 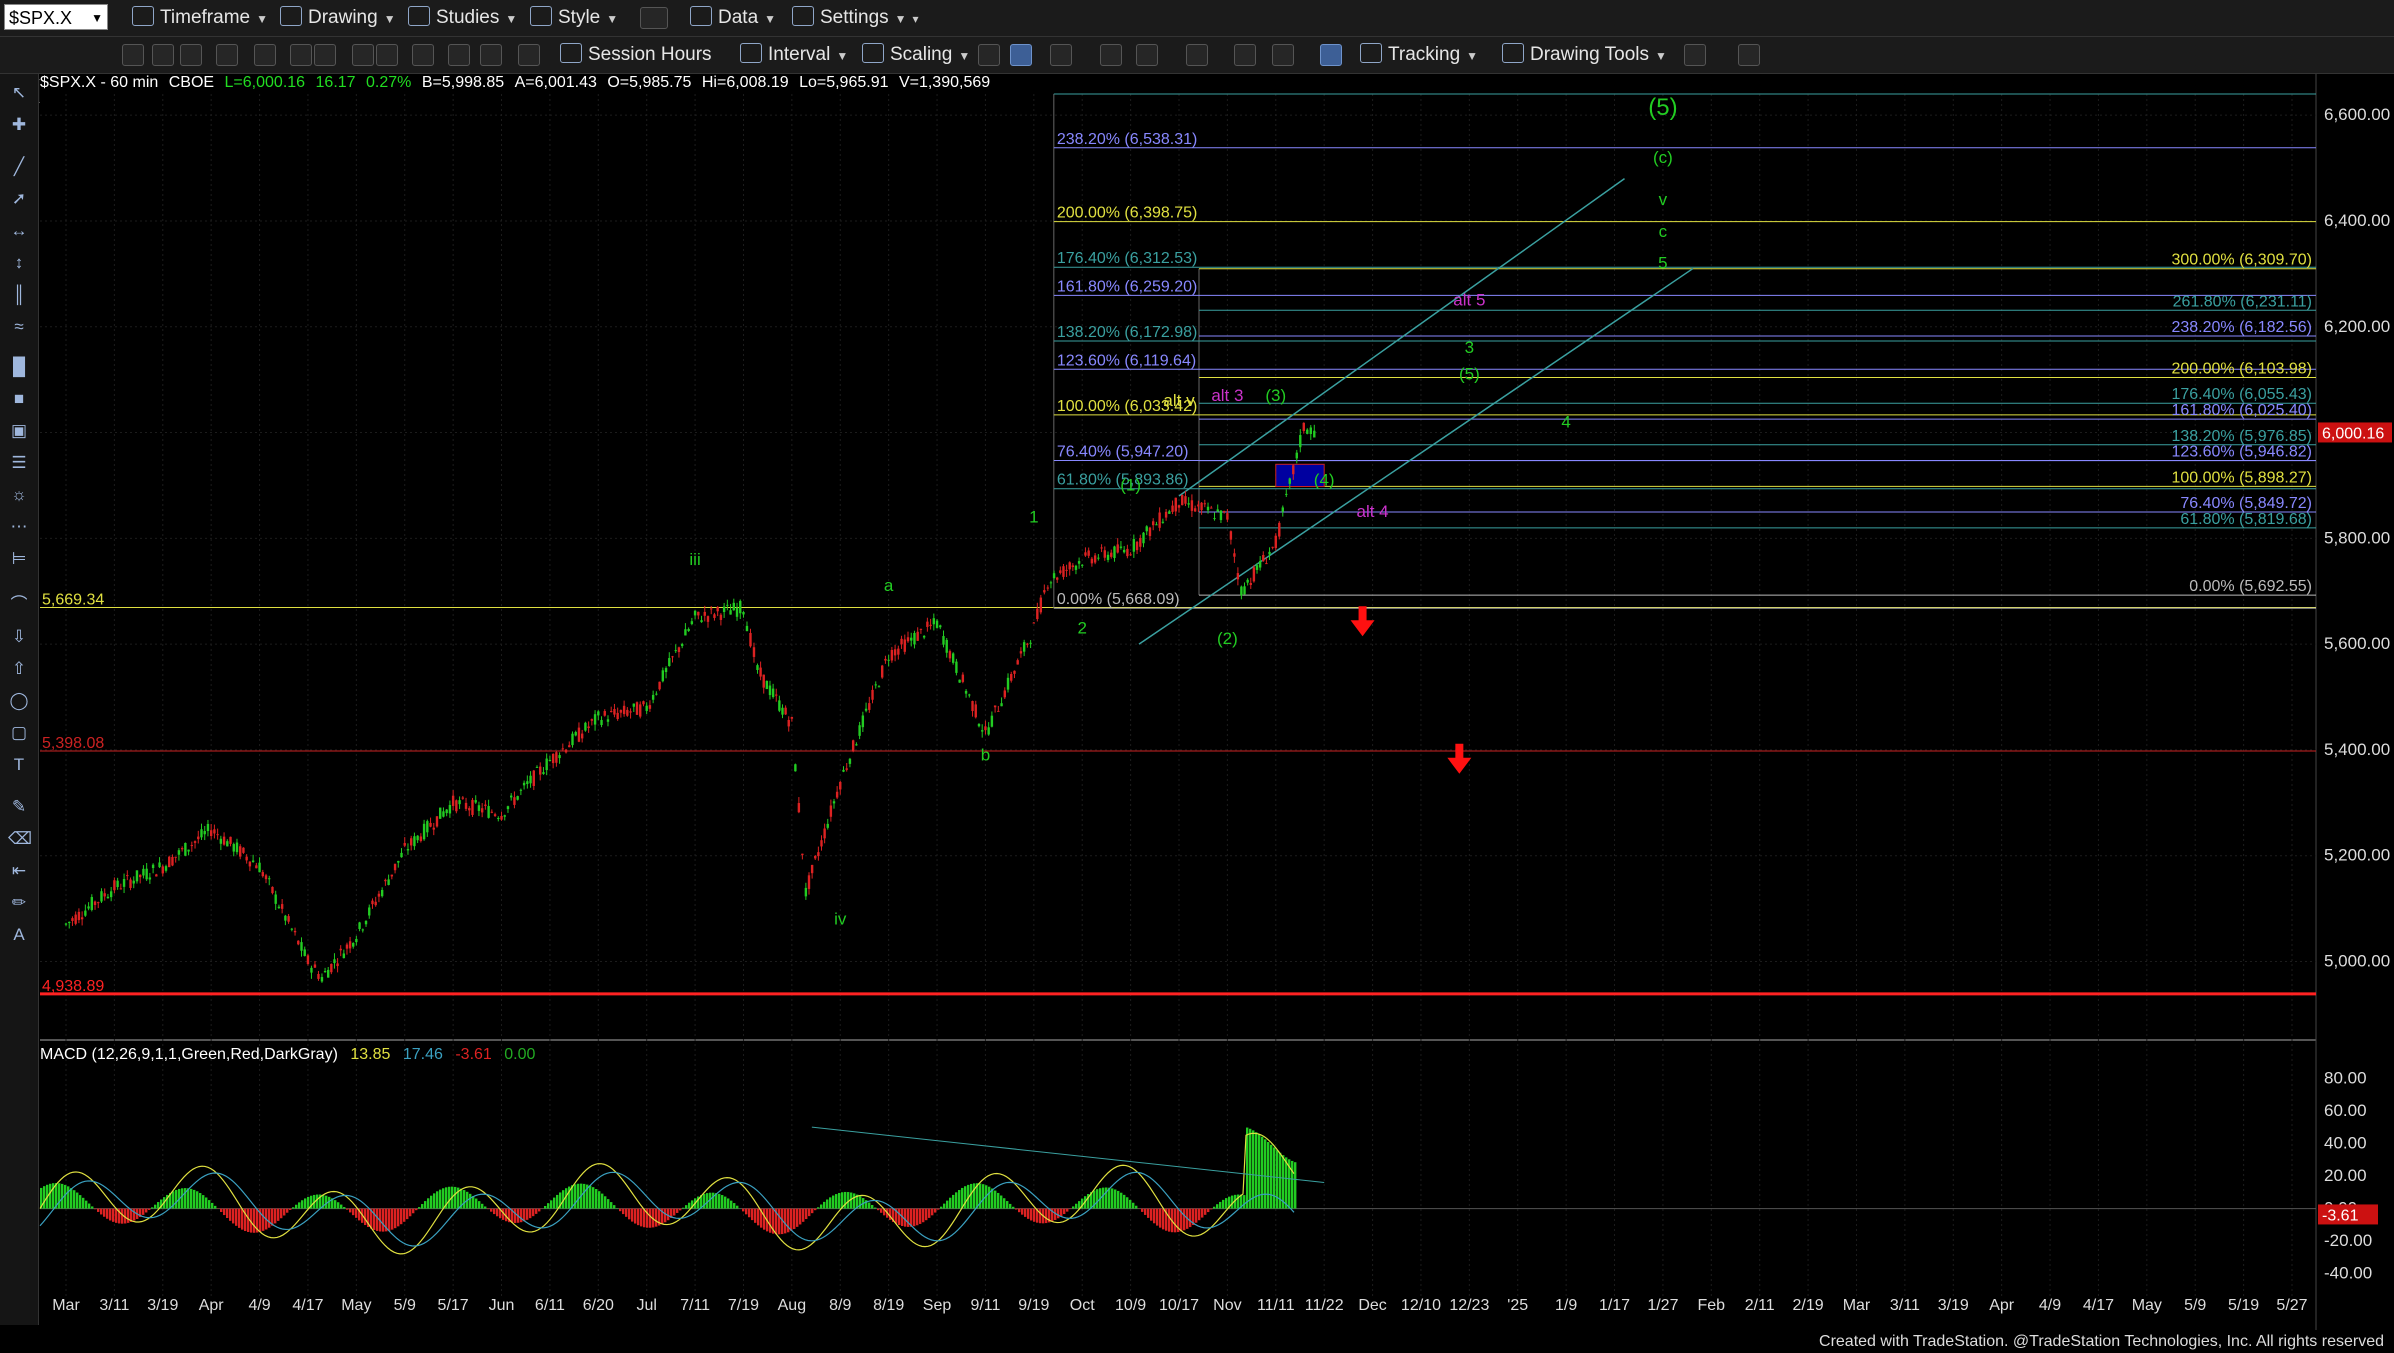 What do you see at coordinates (646, 1305) in the screenshot?
I see `x-tick-label: Jul` at bounding box center [646, 1305].